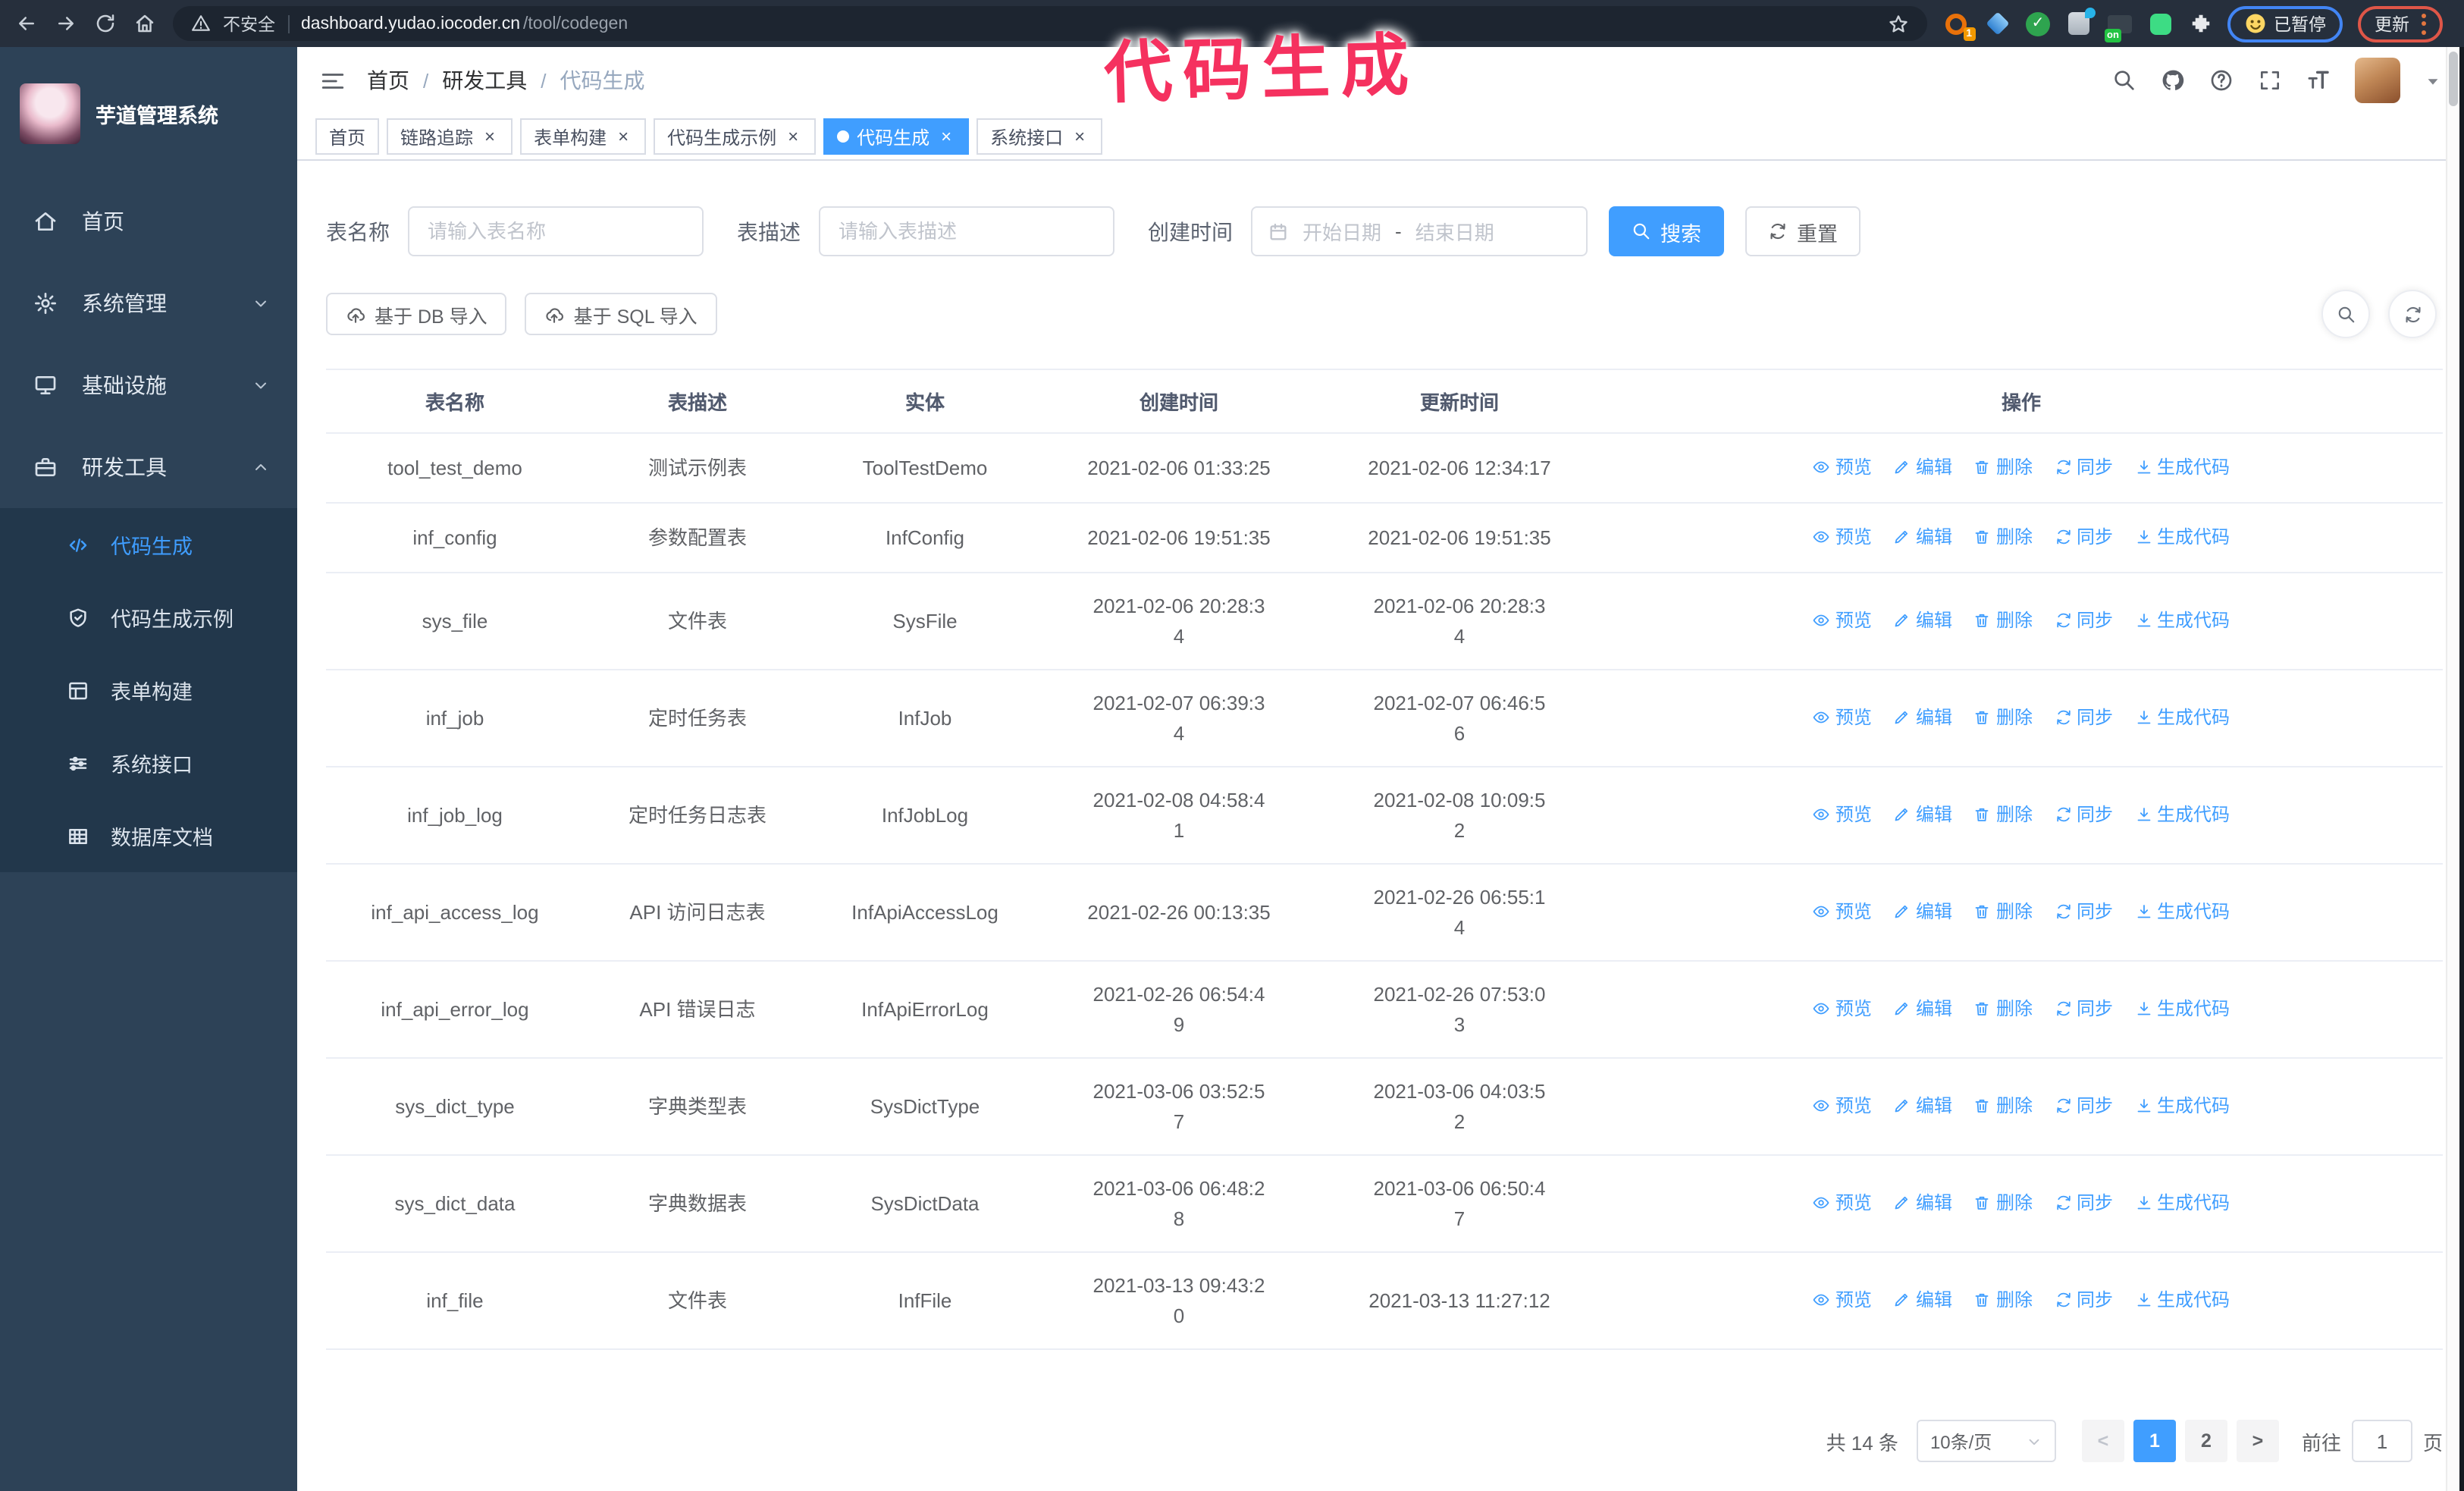 The height and width of the screenshot is (1491, 2464). I want to click on tab-链路追踪: 链路追踪 ×, so click(450, 136).